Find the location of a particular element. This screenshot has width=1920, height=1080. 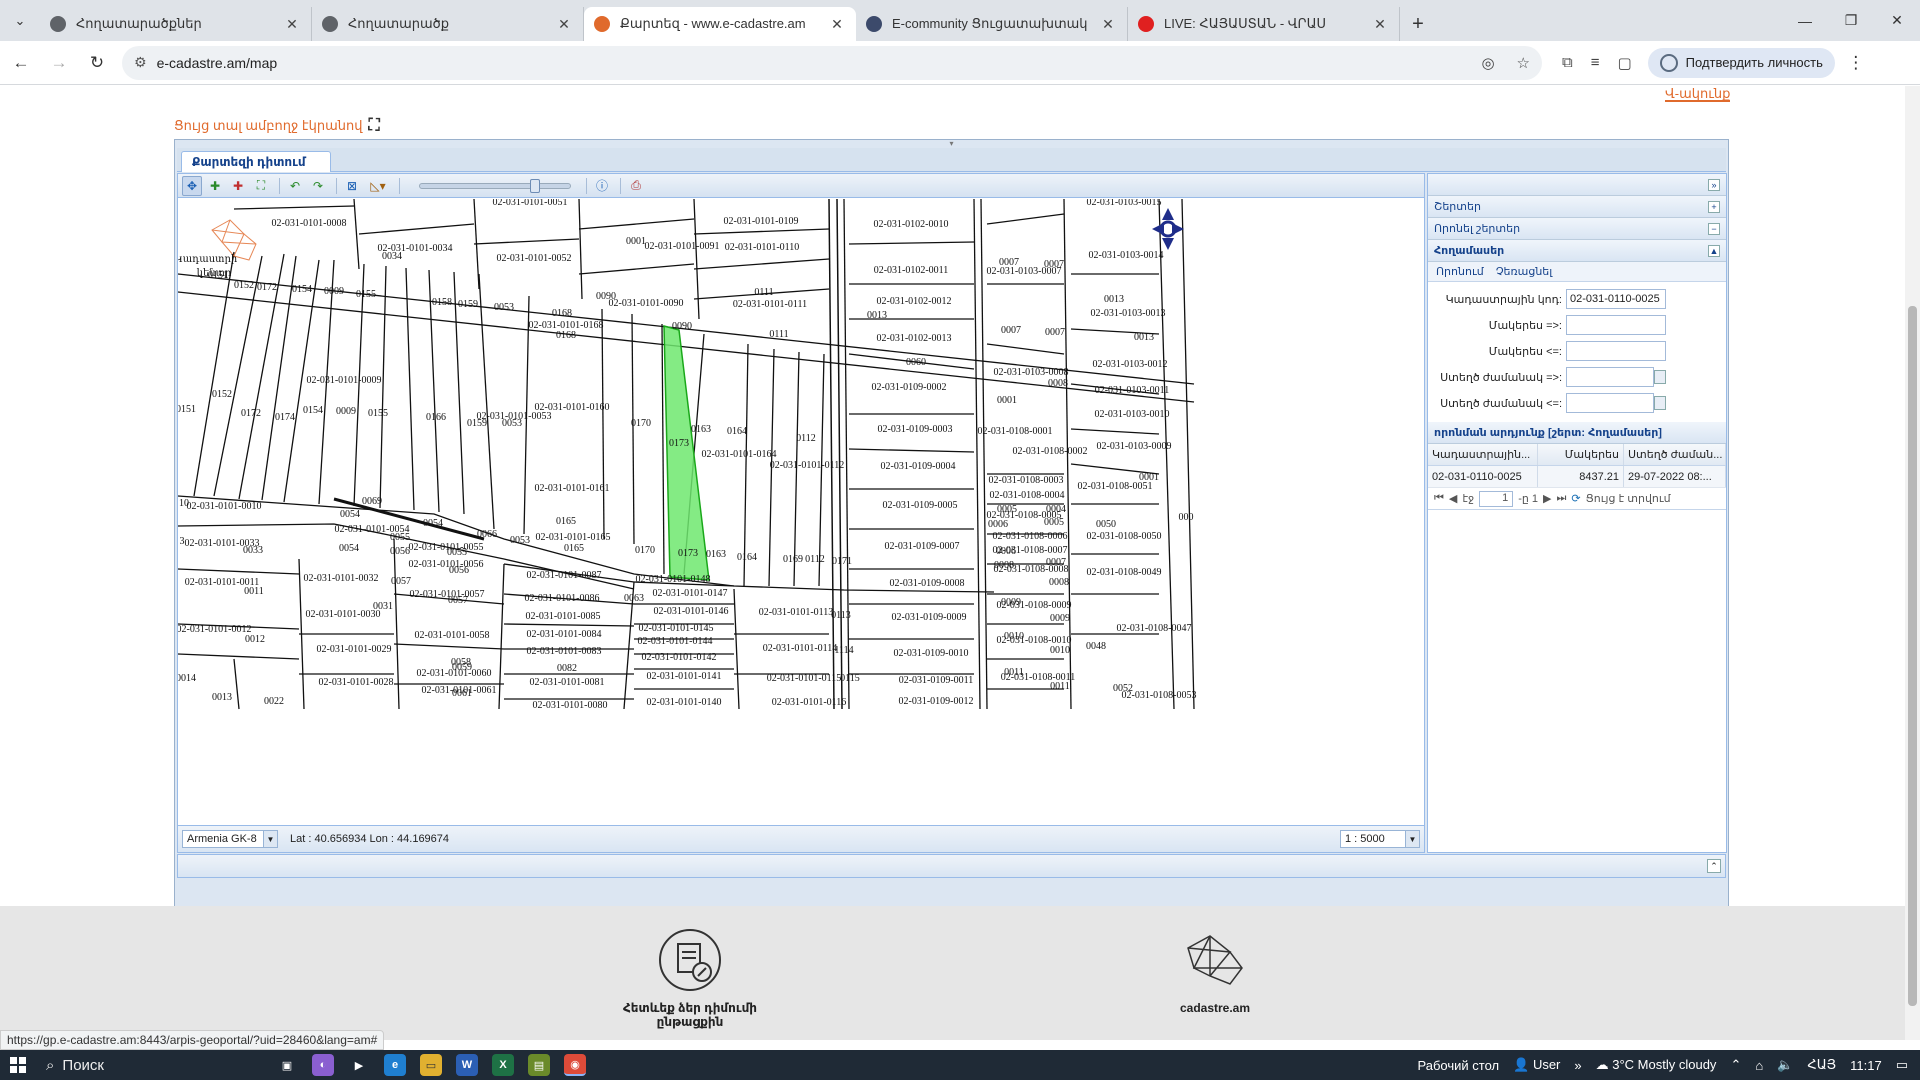

omnibox: ⚙ e-cadastre.am/map ◎ ☆ is located at coordinates (832, 62).